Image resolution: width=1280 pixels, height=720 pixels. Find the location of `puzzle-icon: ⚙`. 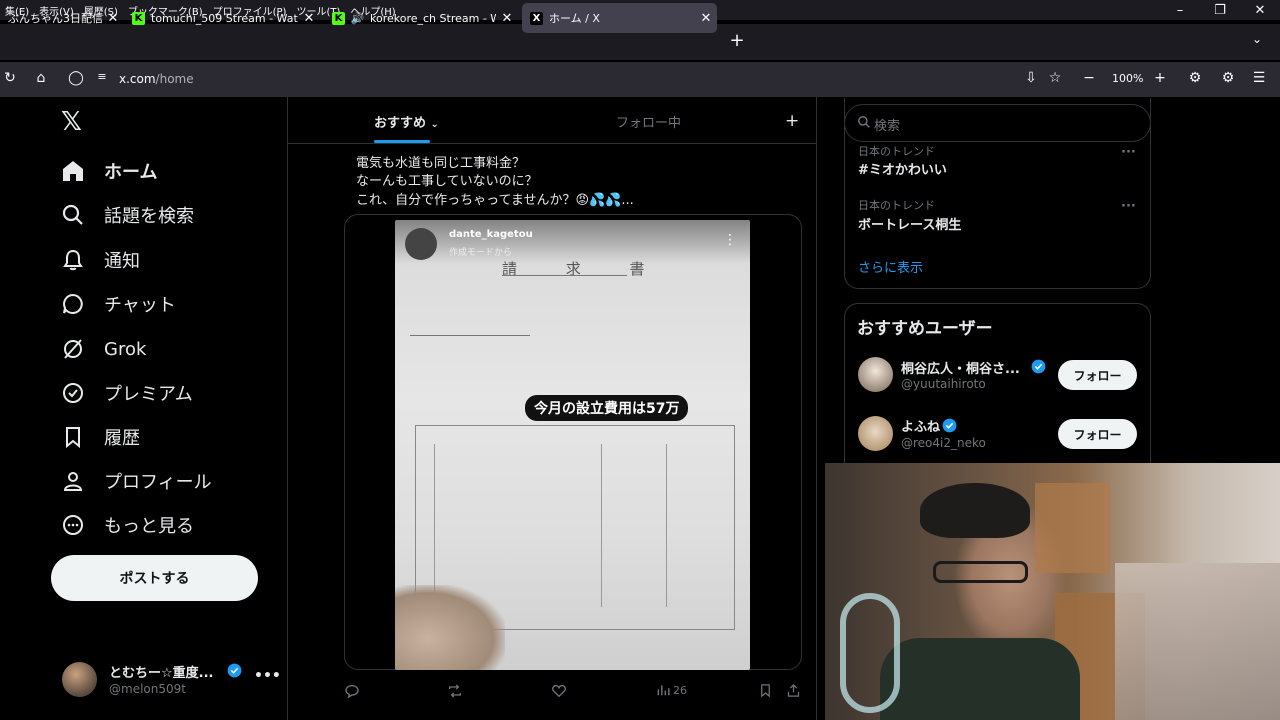

puzzle-icon: ⚙ is located at coordinates (1228, 78).